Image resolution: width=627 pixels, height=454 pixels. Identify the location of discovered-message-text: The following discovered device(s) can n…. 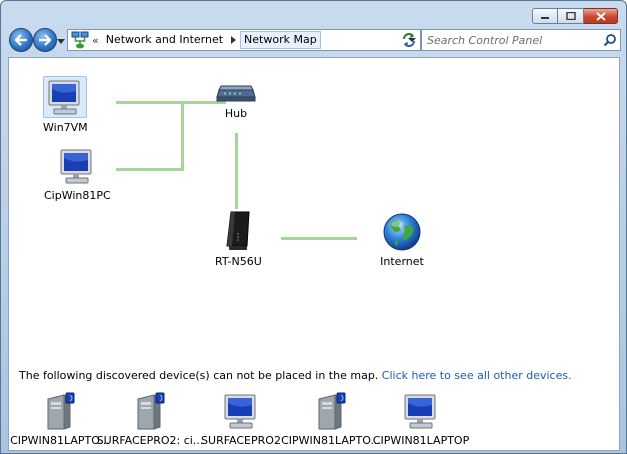
(199, 375).